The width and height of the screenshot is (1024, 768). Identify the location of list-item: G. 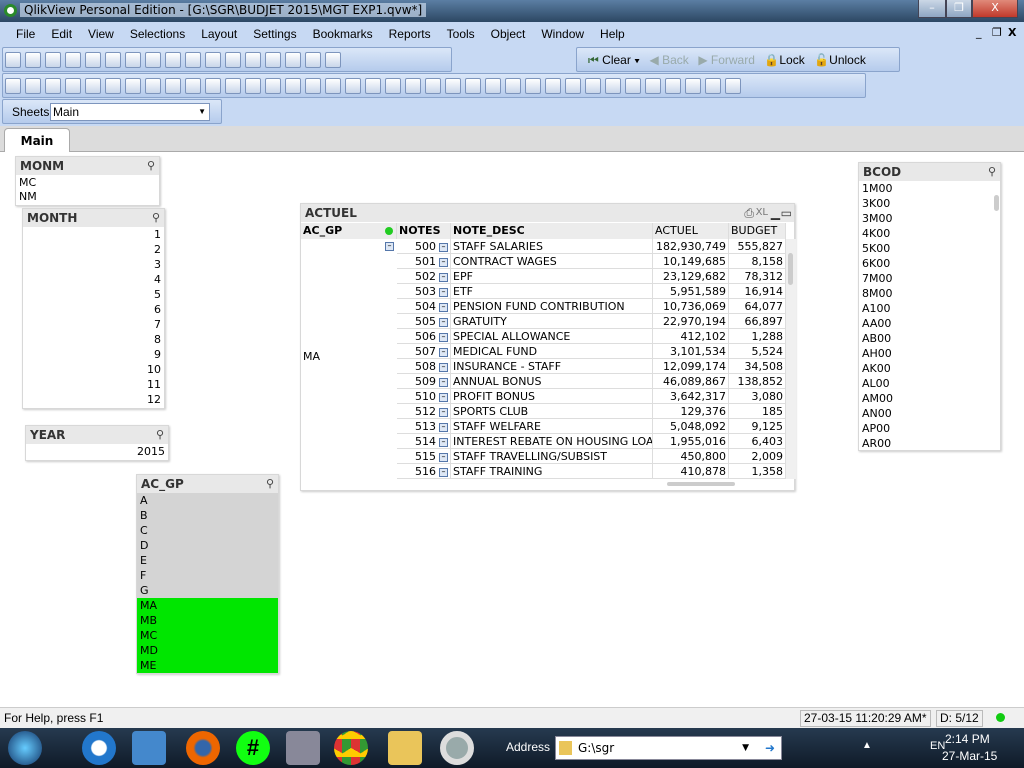
(207, 590).